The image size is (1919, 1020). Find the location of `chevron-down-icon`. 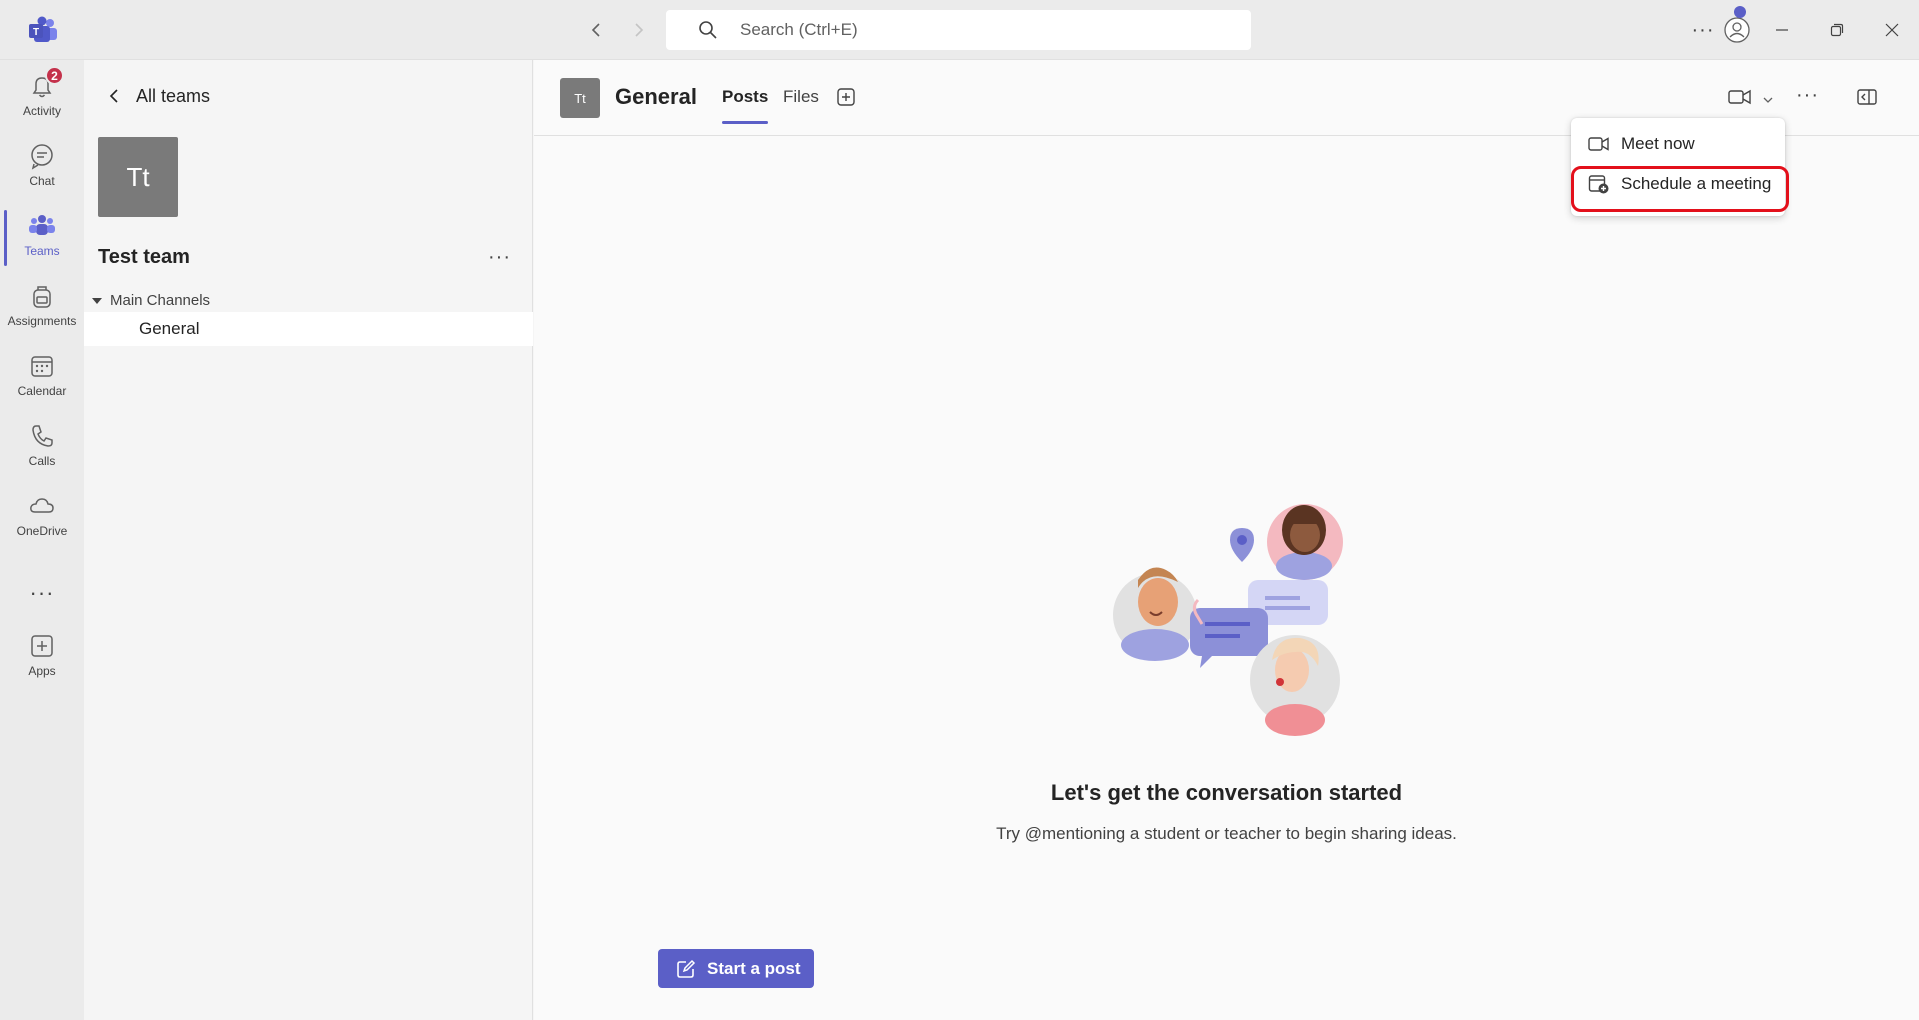

chevron-down-icon is located at coordinates (1768, 97).